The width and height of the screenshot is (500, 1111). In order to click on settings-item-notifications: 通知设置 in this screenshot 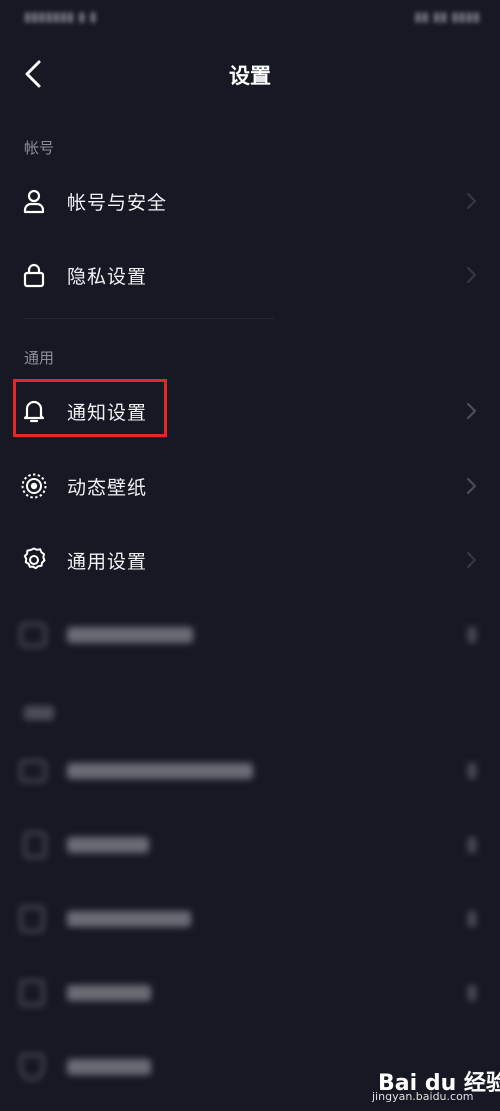, I will do `click(250, 411)`.